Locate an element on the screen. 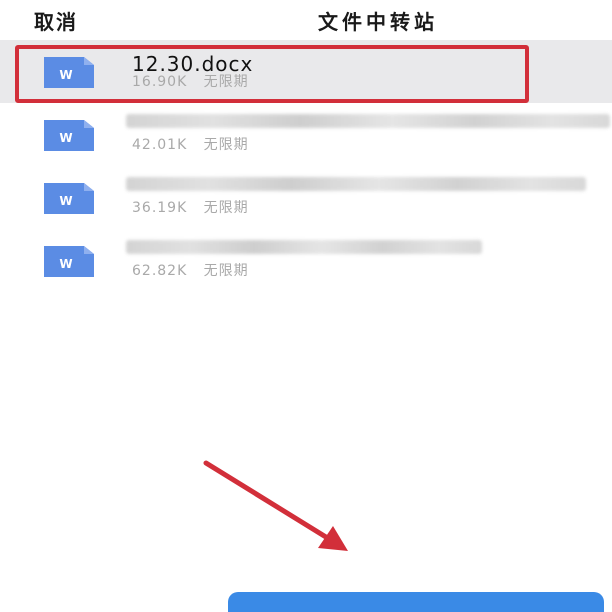 The image size is (612, 612). file-size: 16.90K is located at coordinates (160, 82).